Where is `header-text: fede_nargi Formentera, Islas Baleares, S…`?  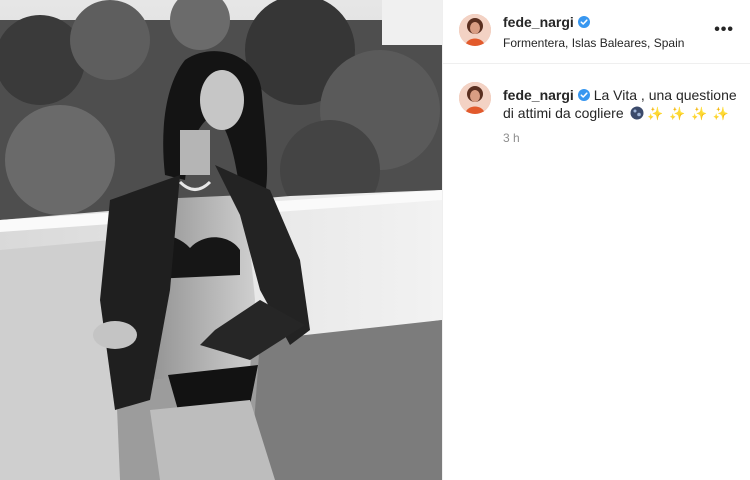
header-text: fede_nargi Formentera, Islas Baleares, S… is located at coordinates (593, 32).